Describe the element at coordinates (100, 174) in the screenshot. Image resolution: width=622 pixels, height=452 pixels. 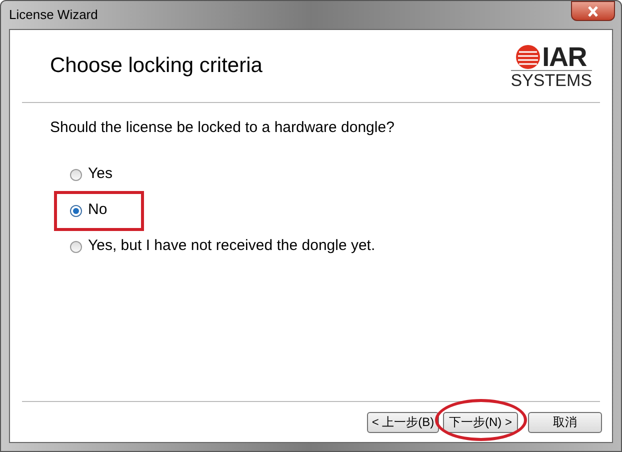
I see `option-label: Yes` at that location.